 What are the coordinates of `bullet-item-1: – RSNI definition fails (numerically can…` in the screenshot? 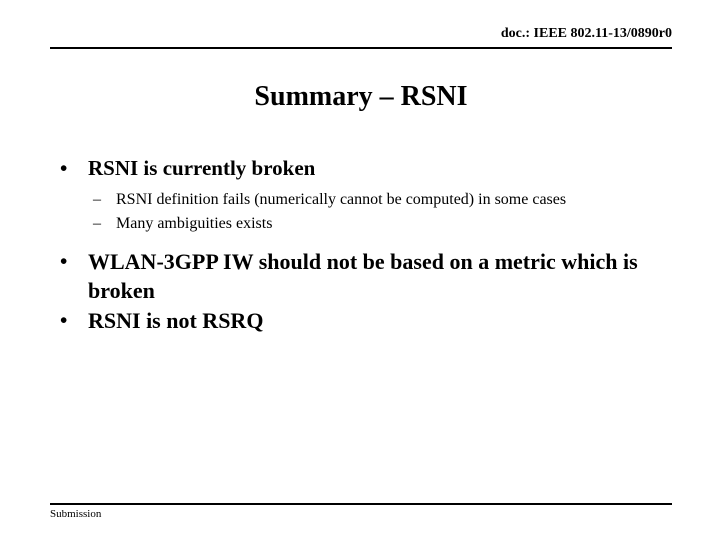 It's located at (362, 200).